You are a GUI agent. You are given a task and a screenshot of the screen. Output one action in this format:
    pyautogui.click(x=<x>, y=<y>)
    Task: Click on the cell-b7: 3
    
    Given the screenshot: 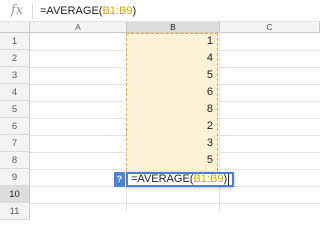 What is the action you would take?
    pyautogui.click(x=171, y=143)
    